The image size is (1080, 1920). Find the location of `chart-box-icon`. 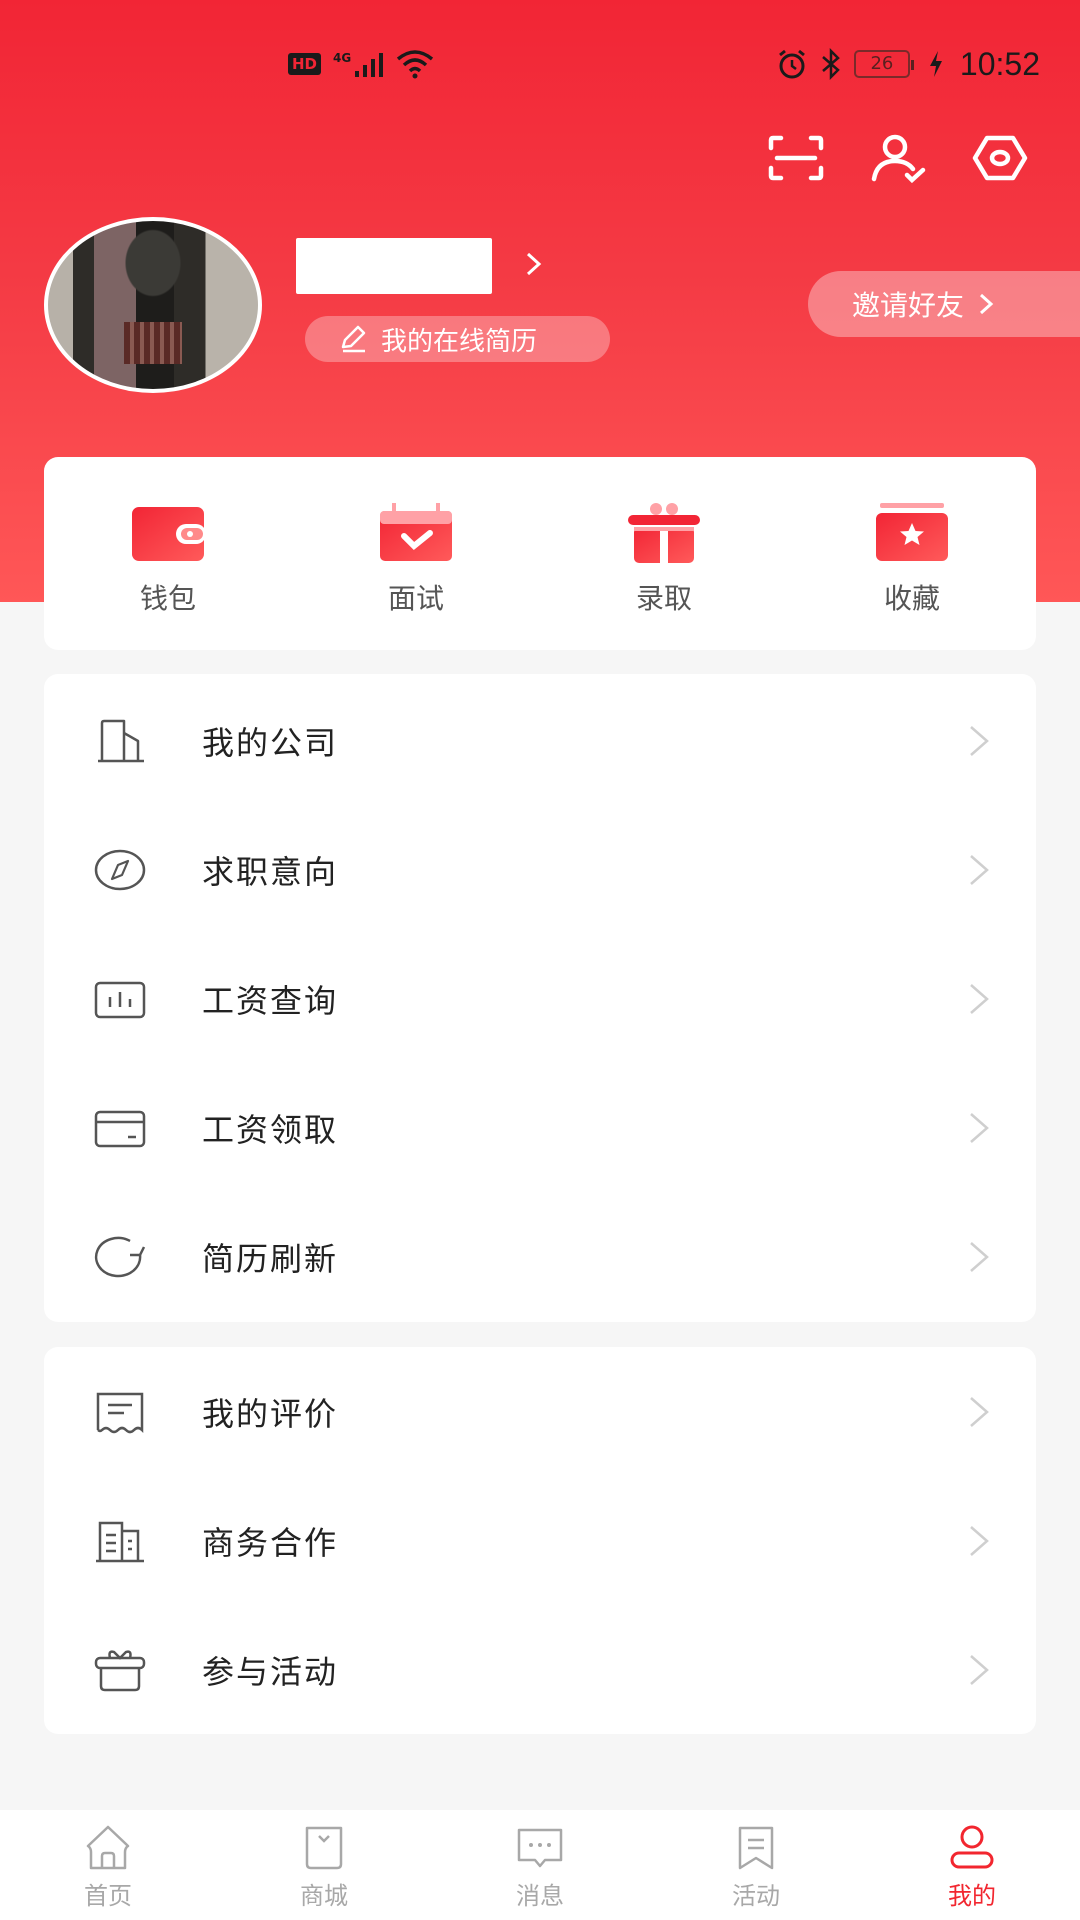

chart-box-icon is located at coordinates (120, 999).